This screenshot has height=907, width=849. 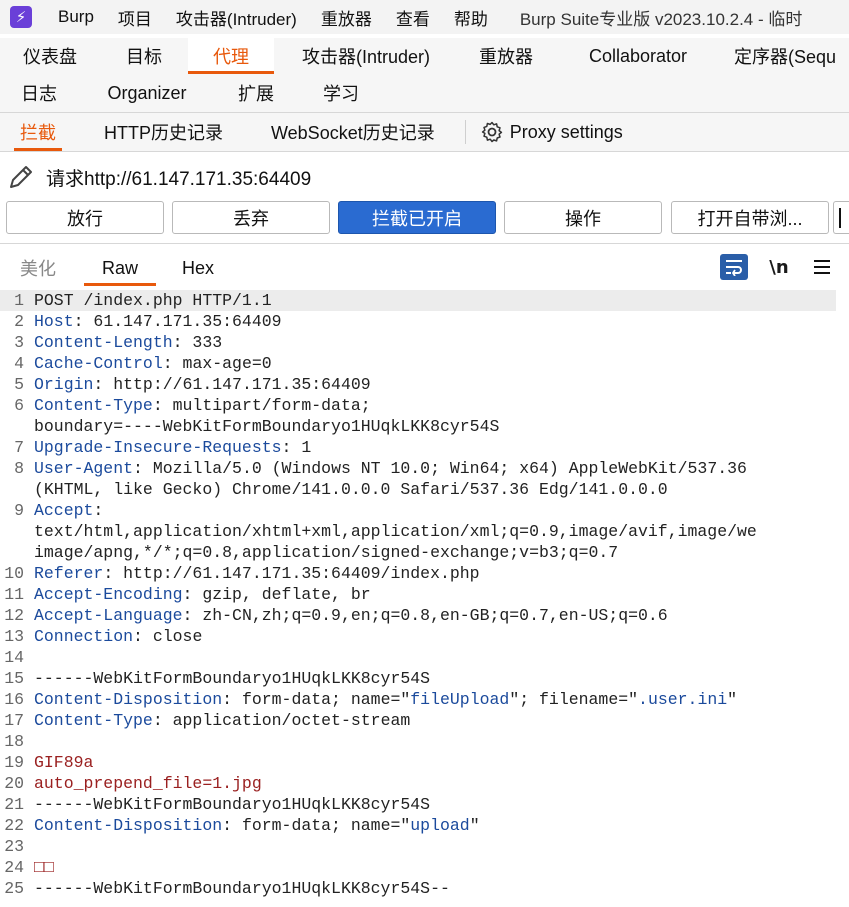 What do you see at coordinates (63, 762) in the screenshot?
I see `line-content: GIF89a` at bounding box center [63, 762].